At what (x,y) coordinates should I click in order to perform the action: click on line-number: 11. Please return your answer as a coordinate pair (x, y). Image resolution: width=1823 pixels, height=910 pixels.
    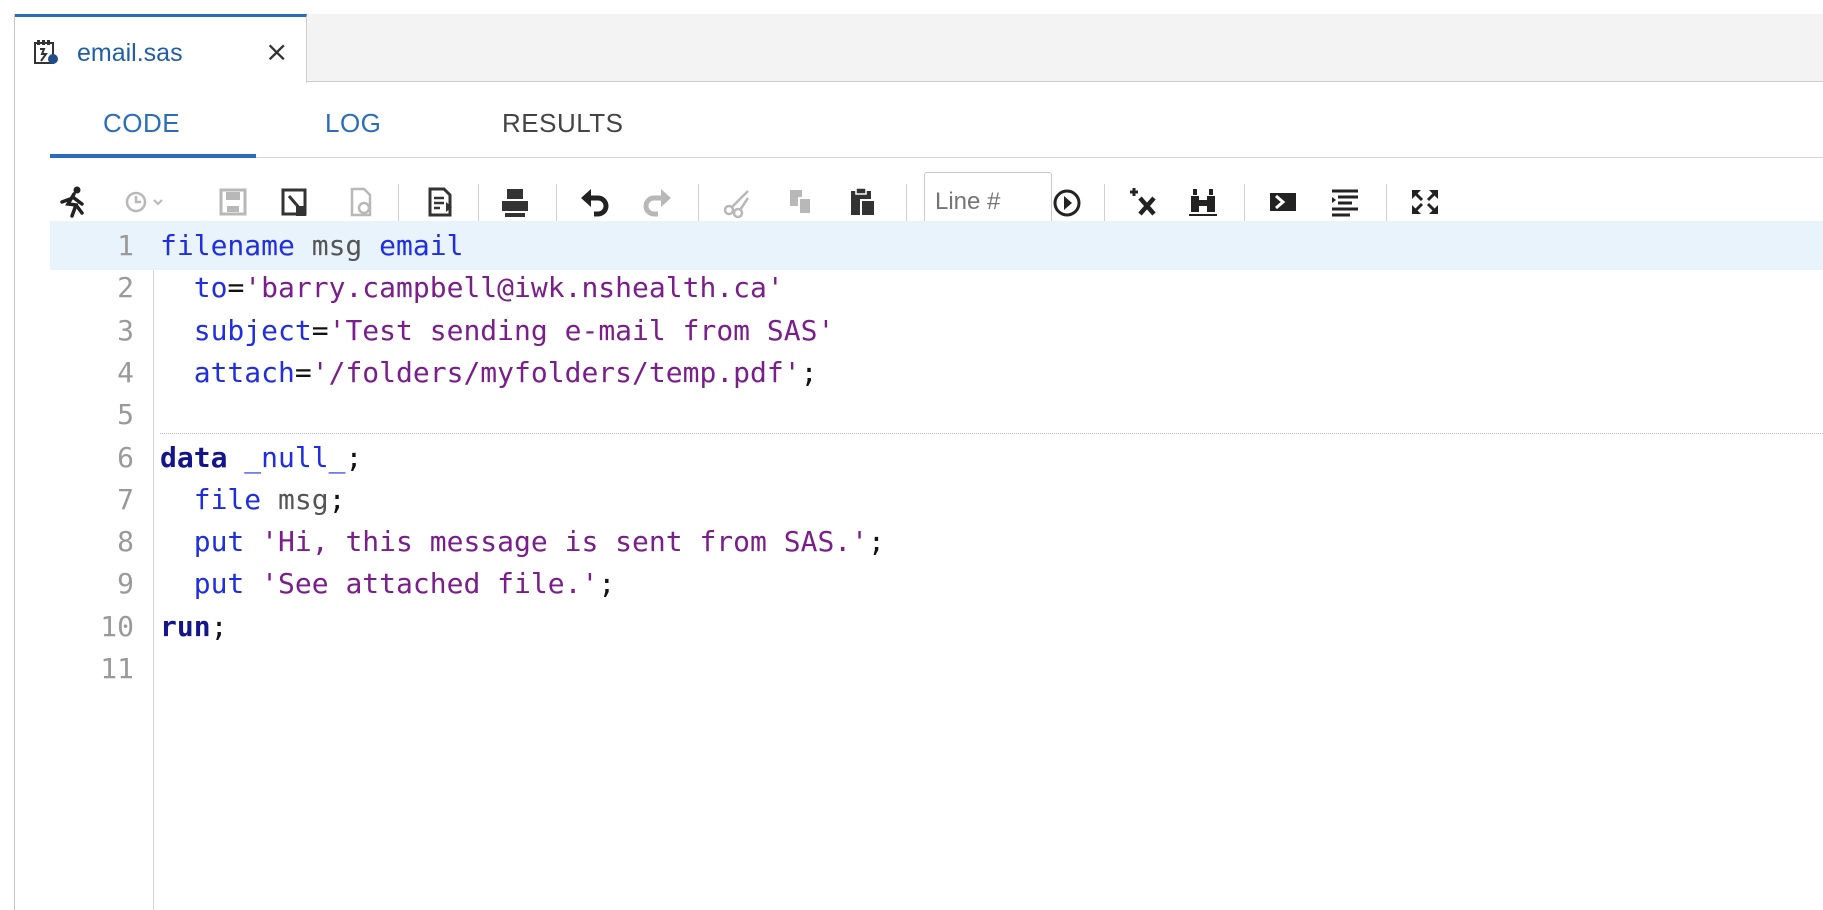
    Looking at the image, I should click on (117, 668).